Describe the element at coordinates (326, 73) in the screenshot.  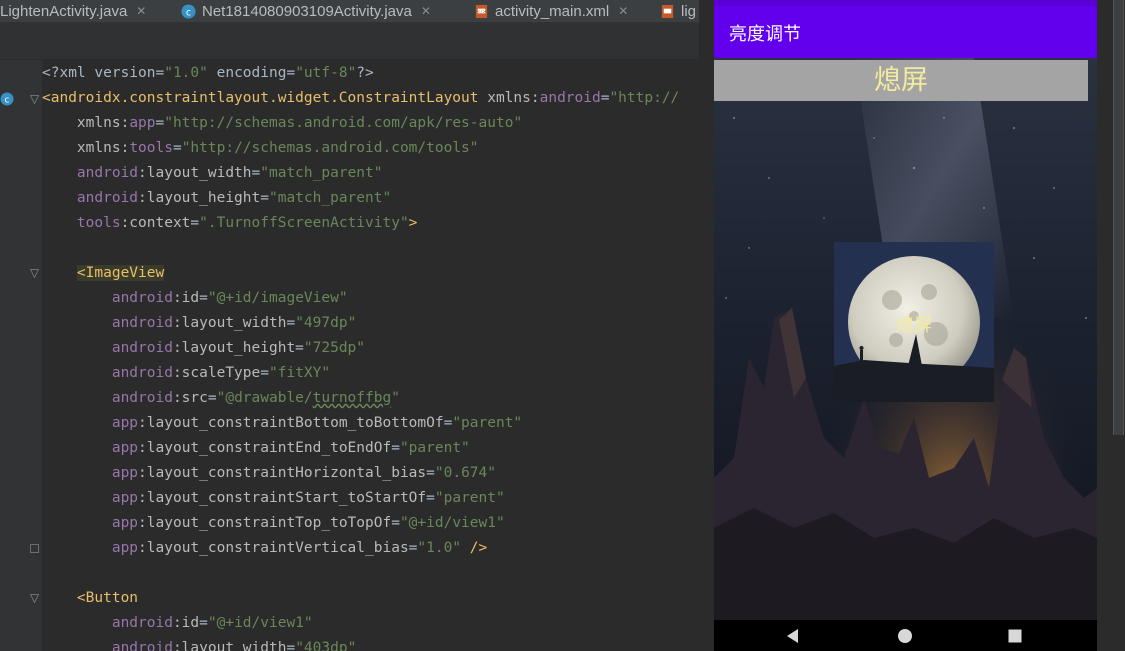
I see `code-token: "utf-8"` at that location.